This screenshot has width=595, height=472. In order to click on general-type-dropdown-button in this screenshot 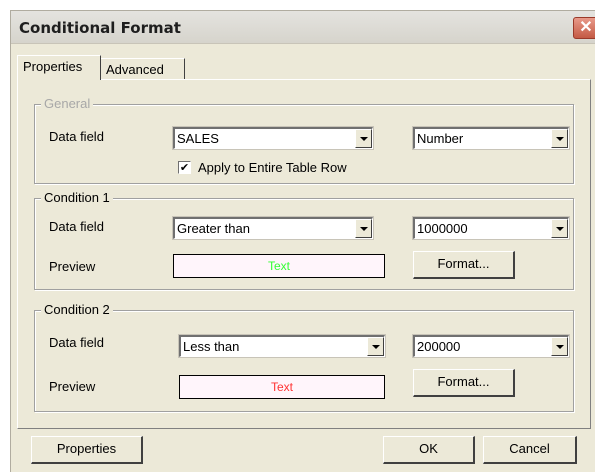, I will do `click(559, 138)`.